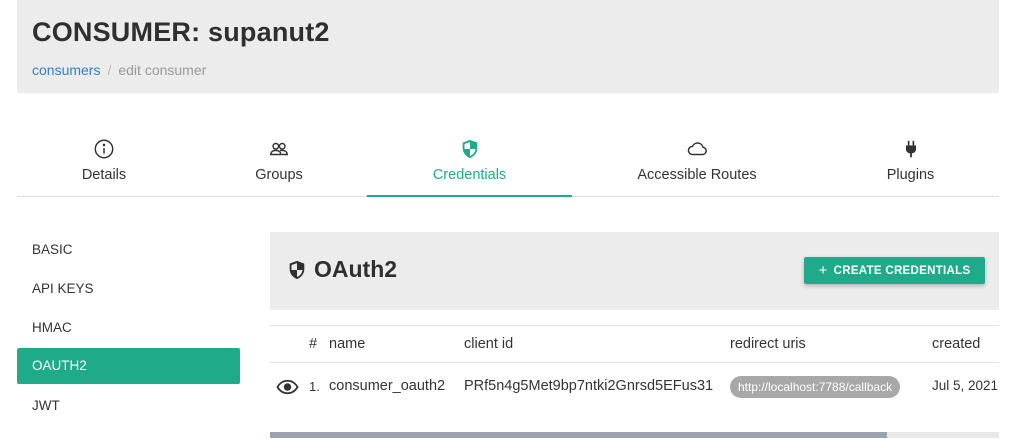  I want to click on row-index: 1., so click(314, 386).